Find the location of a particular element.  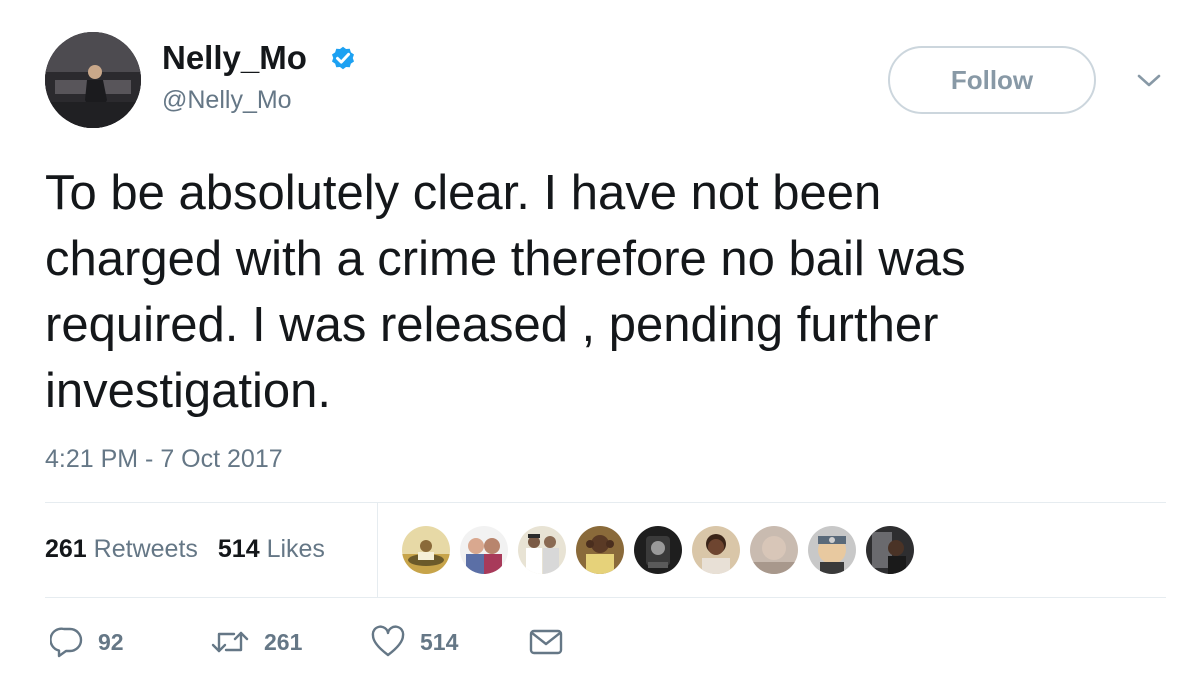

likes-label: Likes is located at coordinates (295, 549).